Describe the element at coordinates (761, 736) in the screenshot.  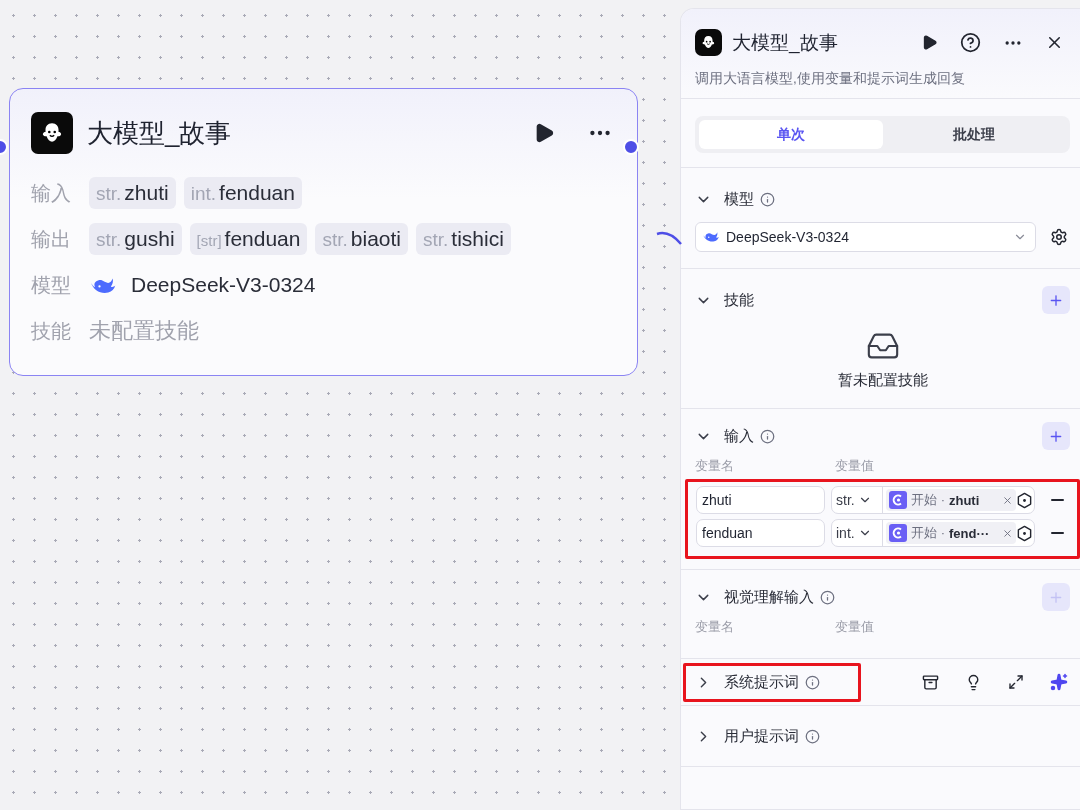
I see `section-title: 用户提示词` at that location.